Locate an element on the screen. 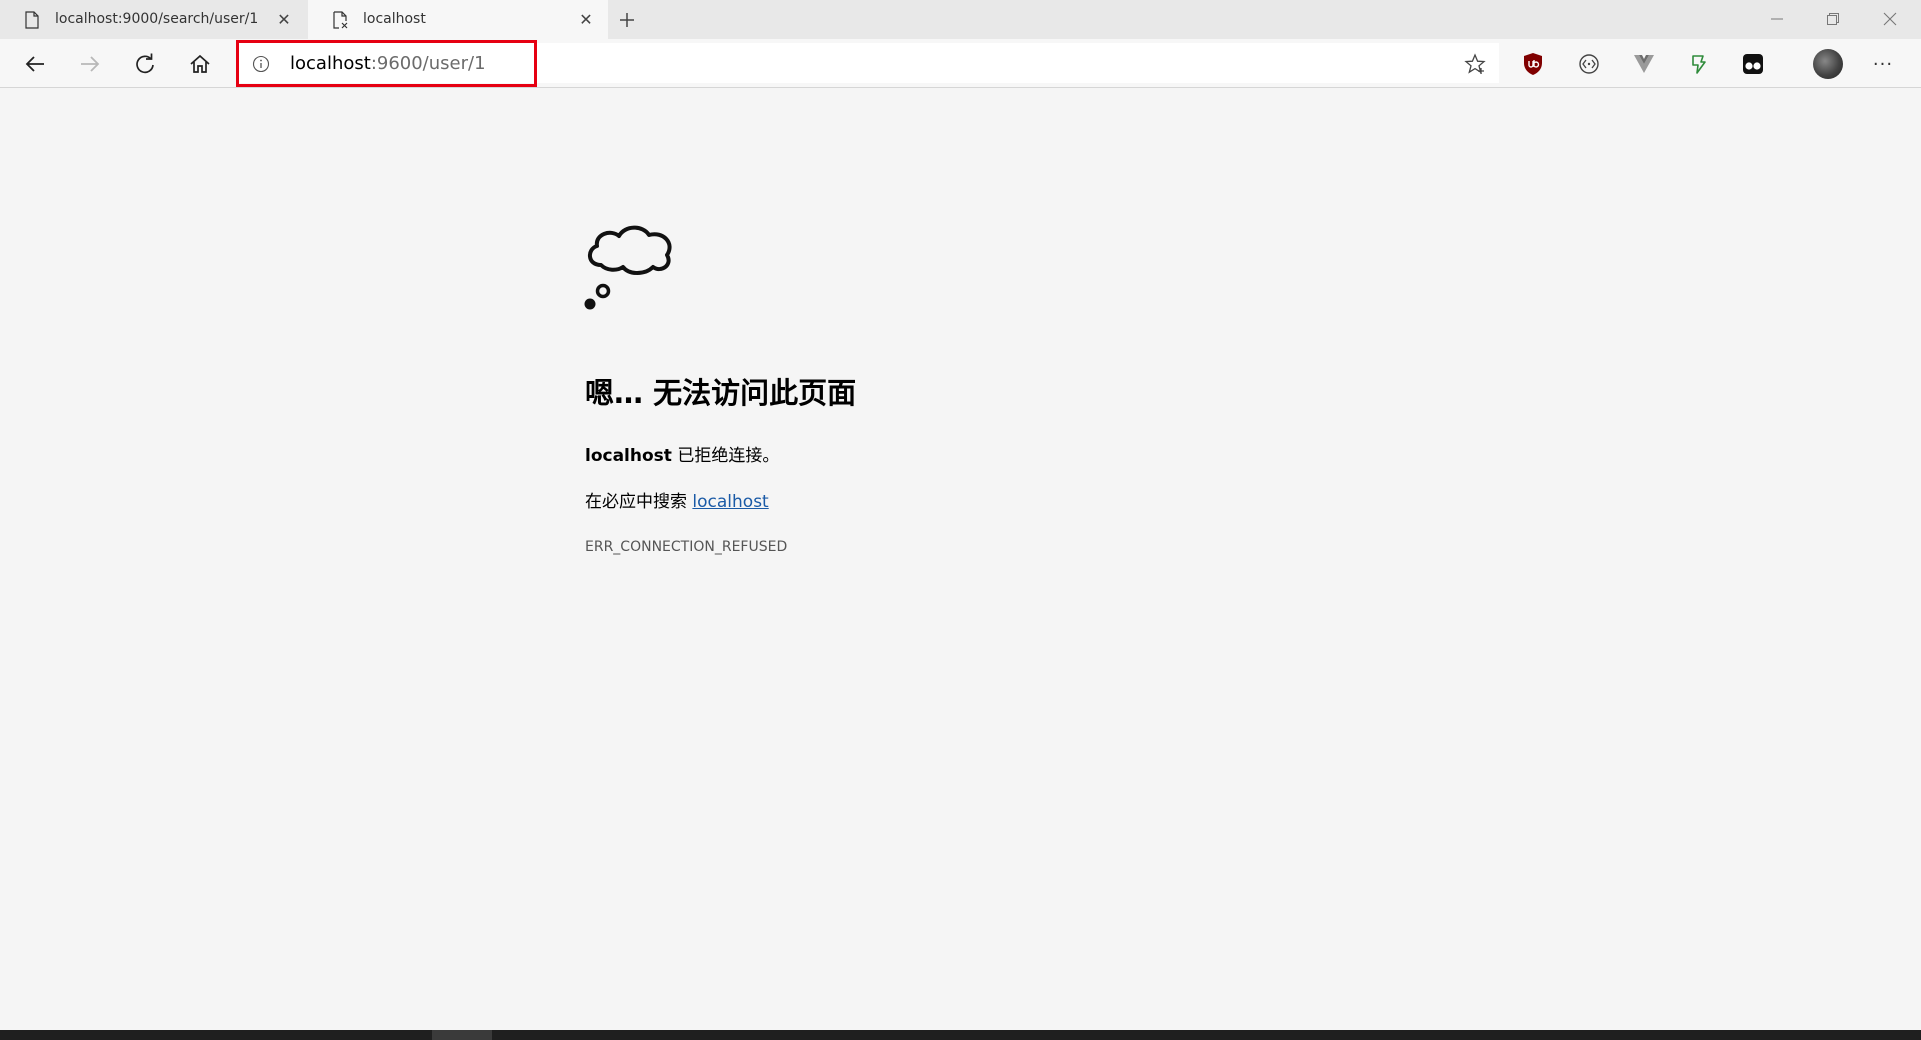 The height and width of the screenshot is (1040, 1921). forward-icon is located at coordinates (90, 64).